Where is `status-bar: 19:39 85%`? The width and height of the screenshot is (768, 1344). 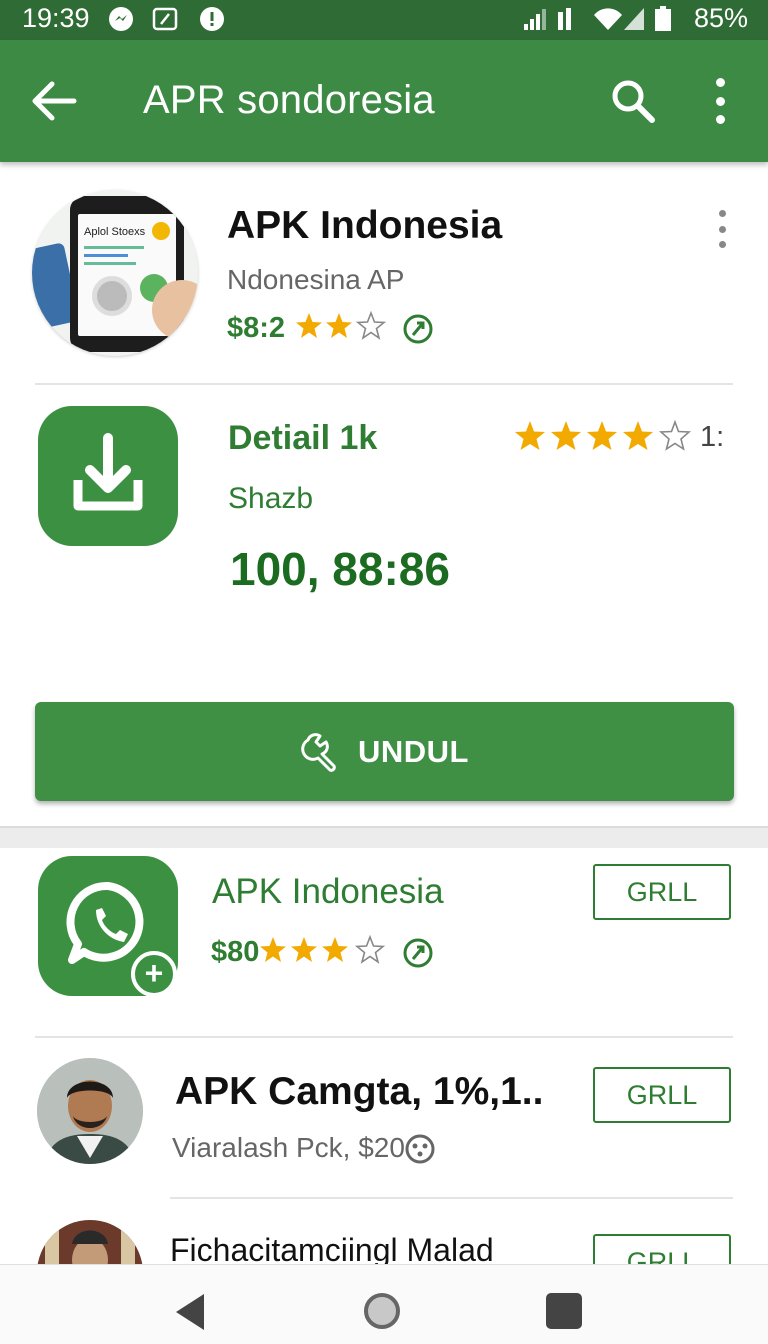
status-bar: 19:39 85% is located at coordinates (384, 20).